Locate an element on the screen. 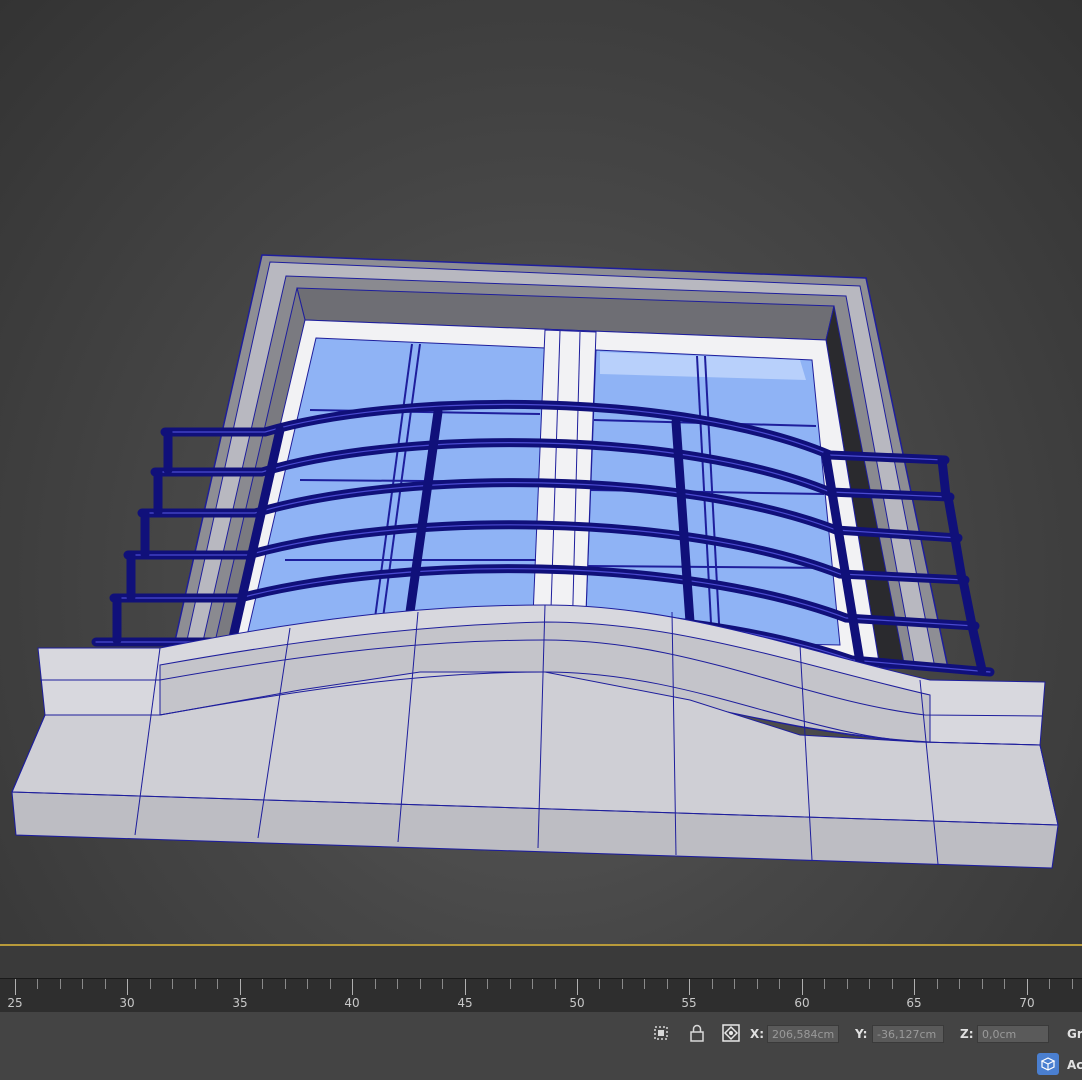  x-coord-field: 206,584cm is located at coordinates (803, 1034).